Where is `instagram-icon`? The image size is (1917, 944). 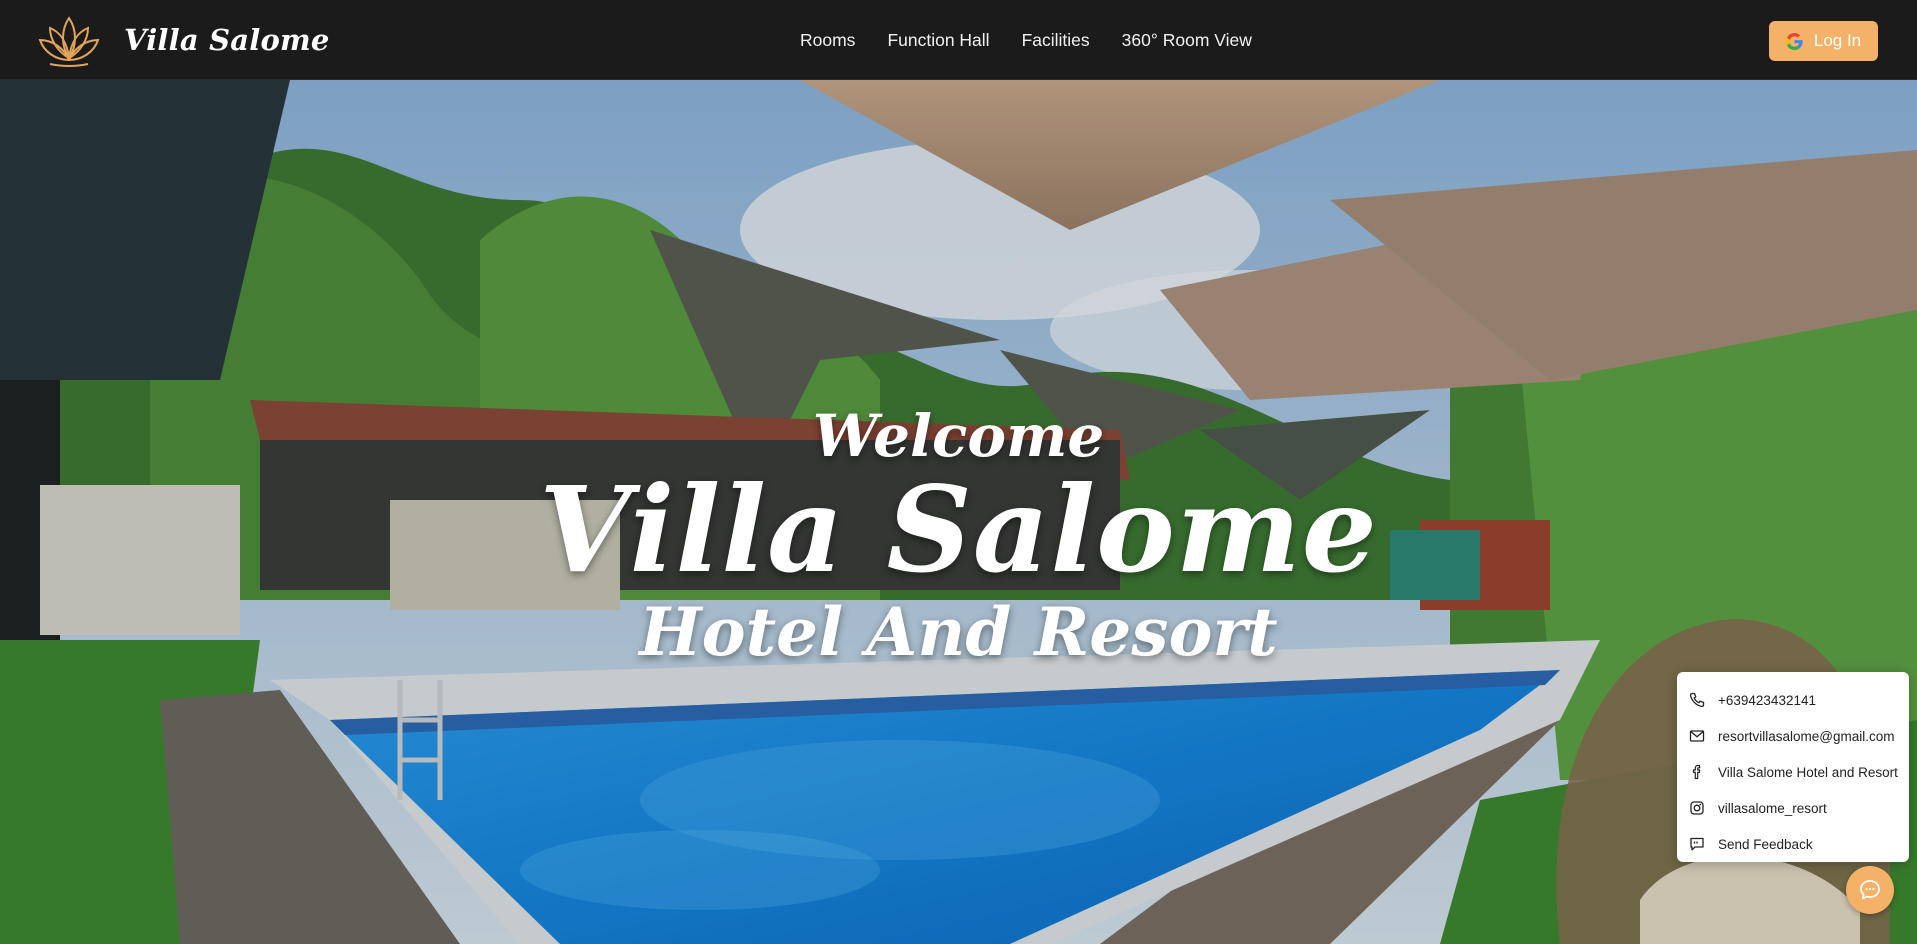 instagram-icon is located at coordinates (1697, 808).